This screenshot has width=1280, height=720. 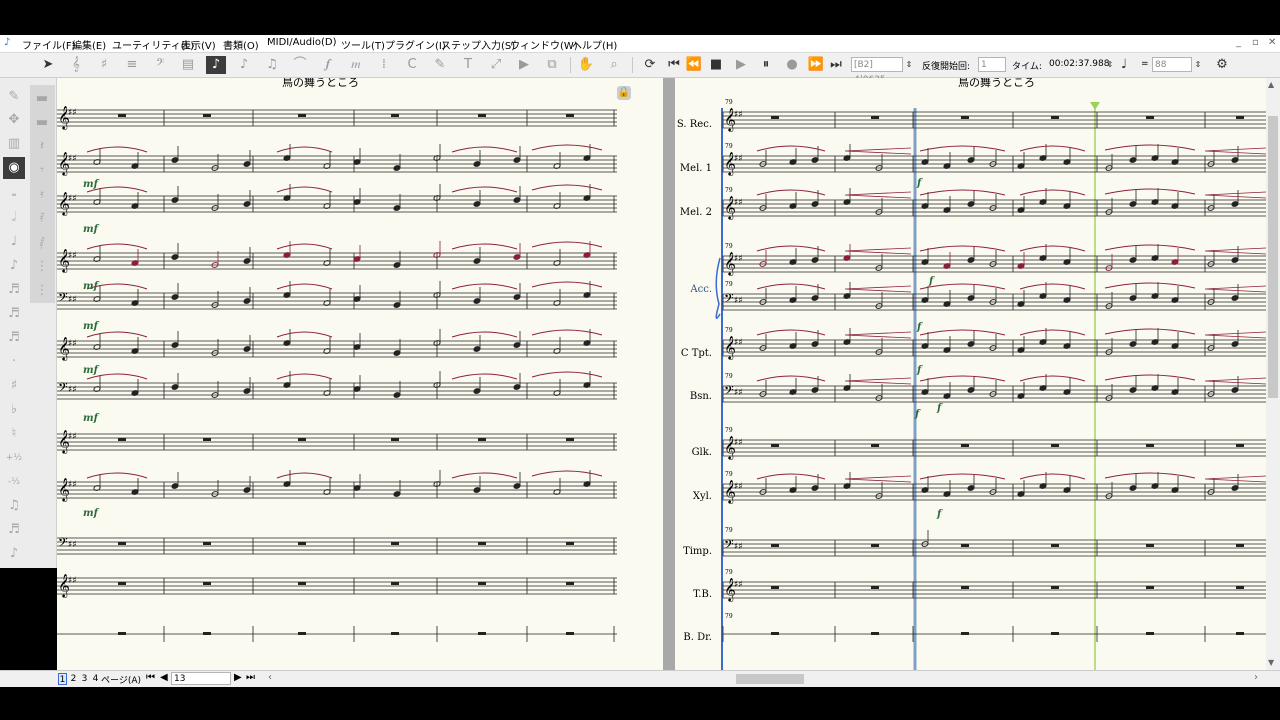 I want to click on tuplet-tool-icon: ♫, so click(x=272, y=65).